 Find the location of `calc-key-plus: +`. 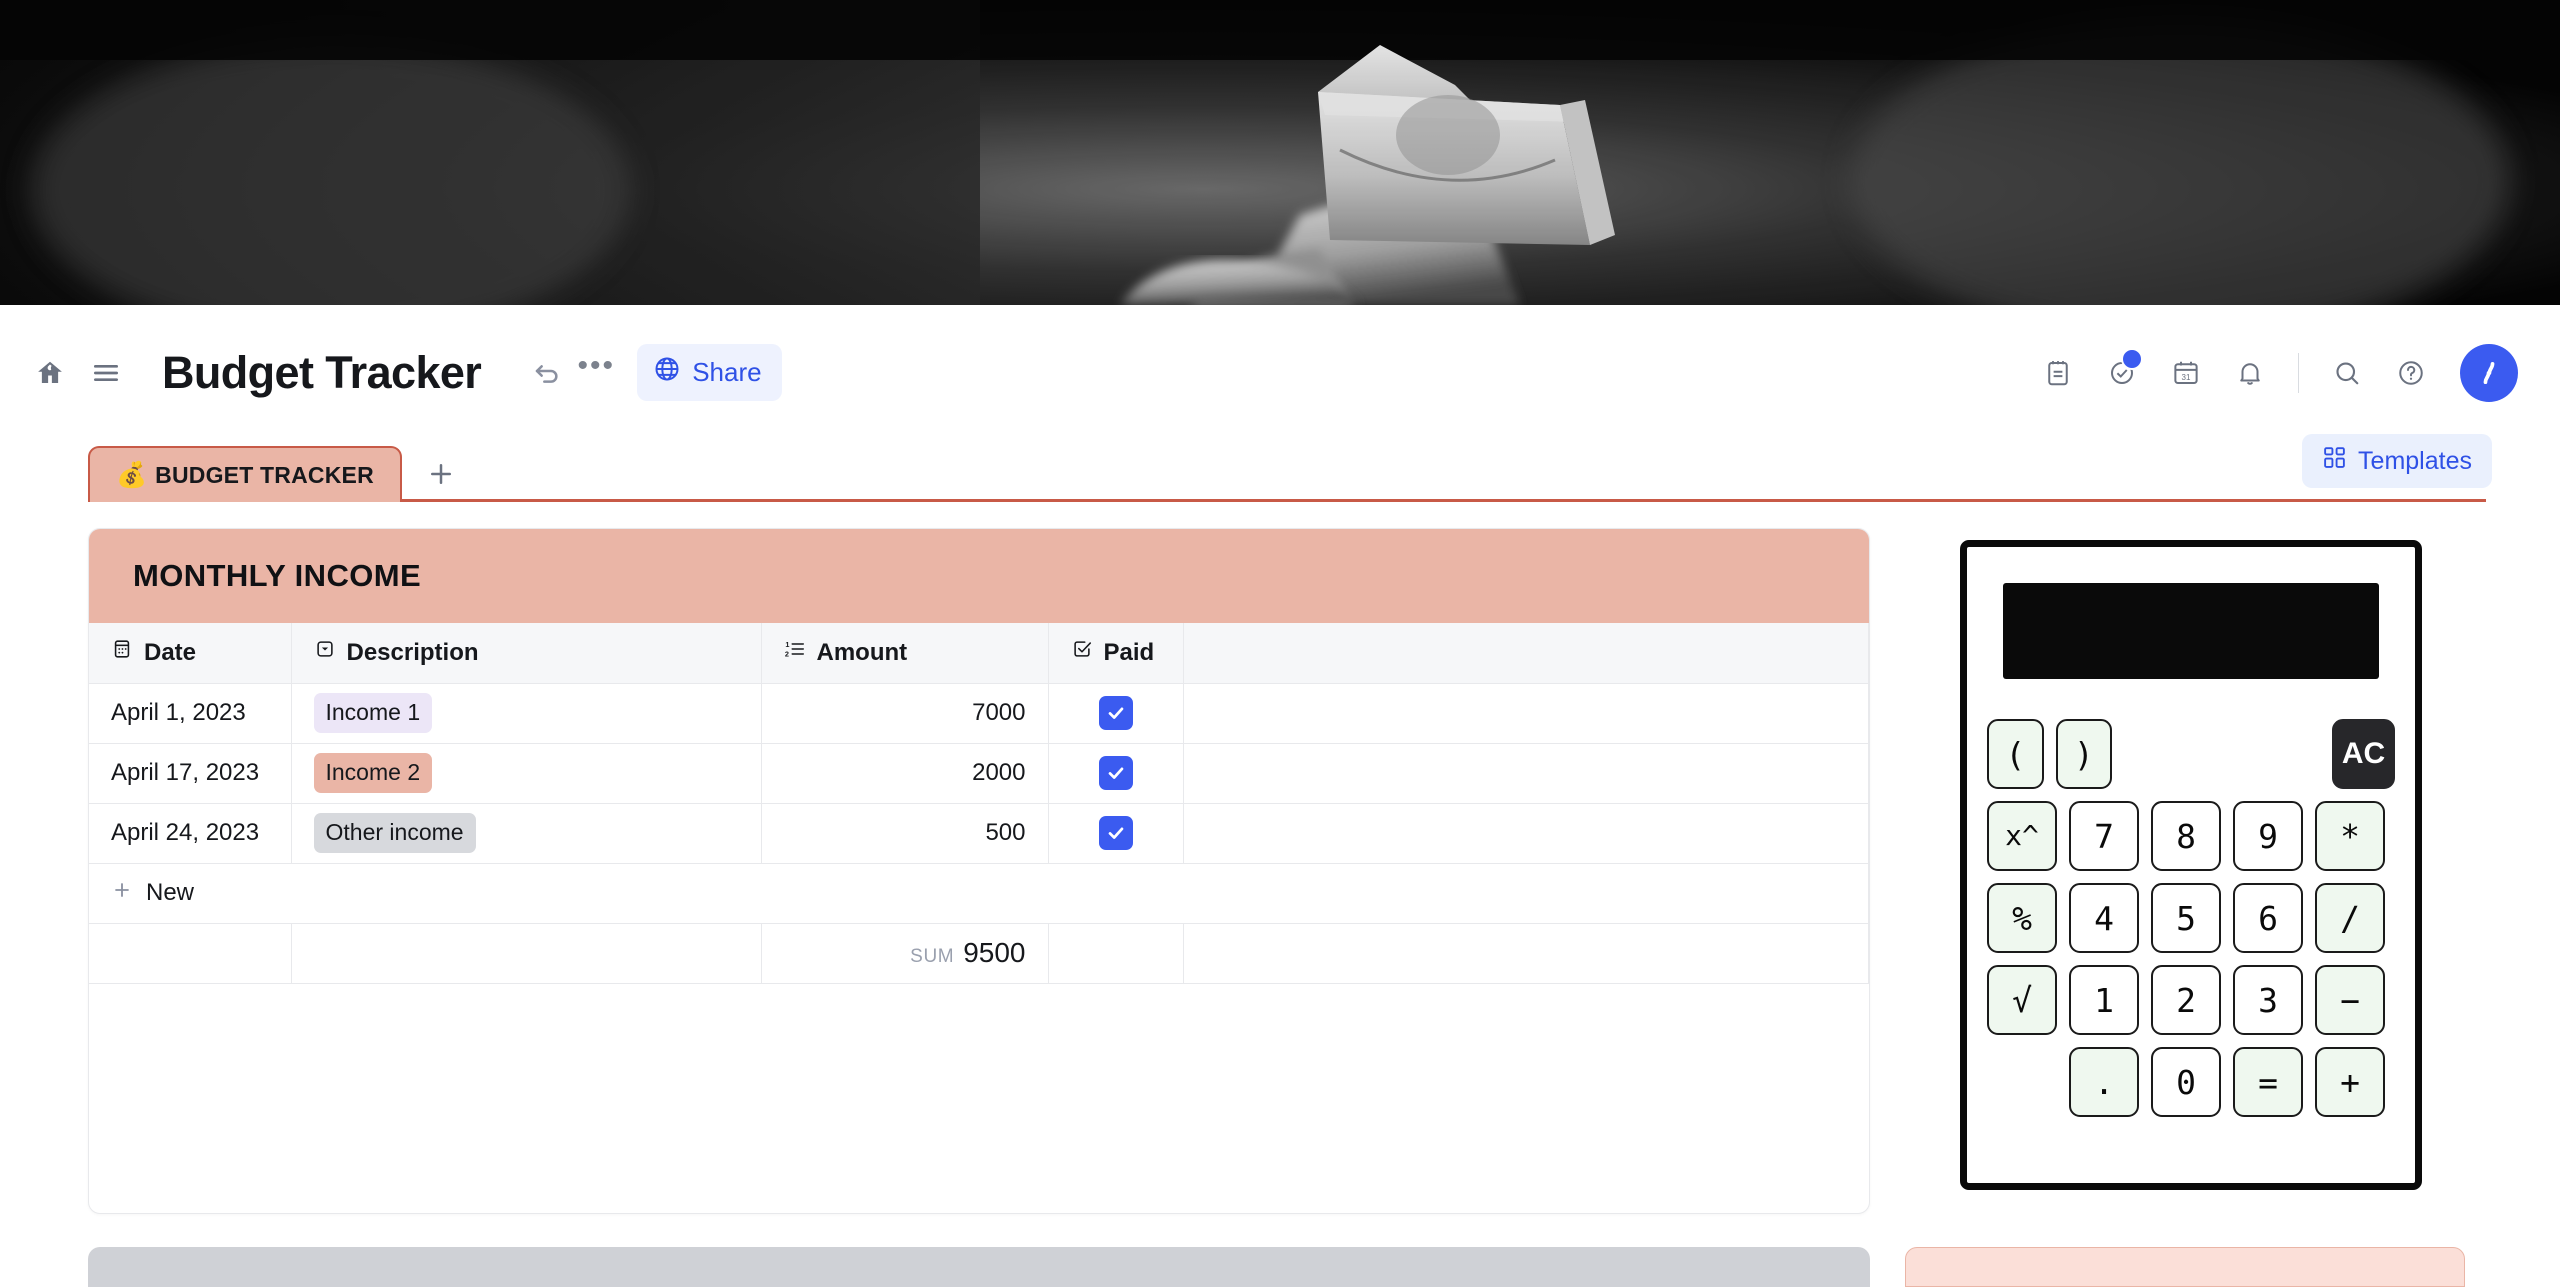

calc-key-plus: + is located at coordinates (2350, 1082).